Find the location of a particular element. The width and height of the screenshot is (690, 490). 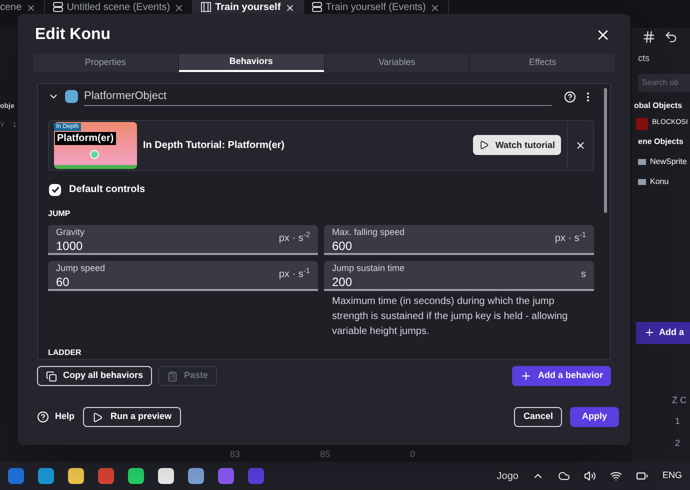

speaker-icon is located at coordinates (590, 476).